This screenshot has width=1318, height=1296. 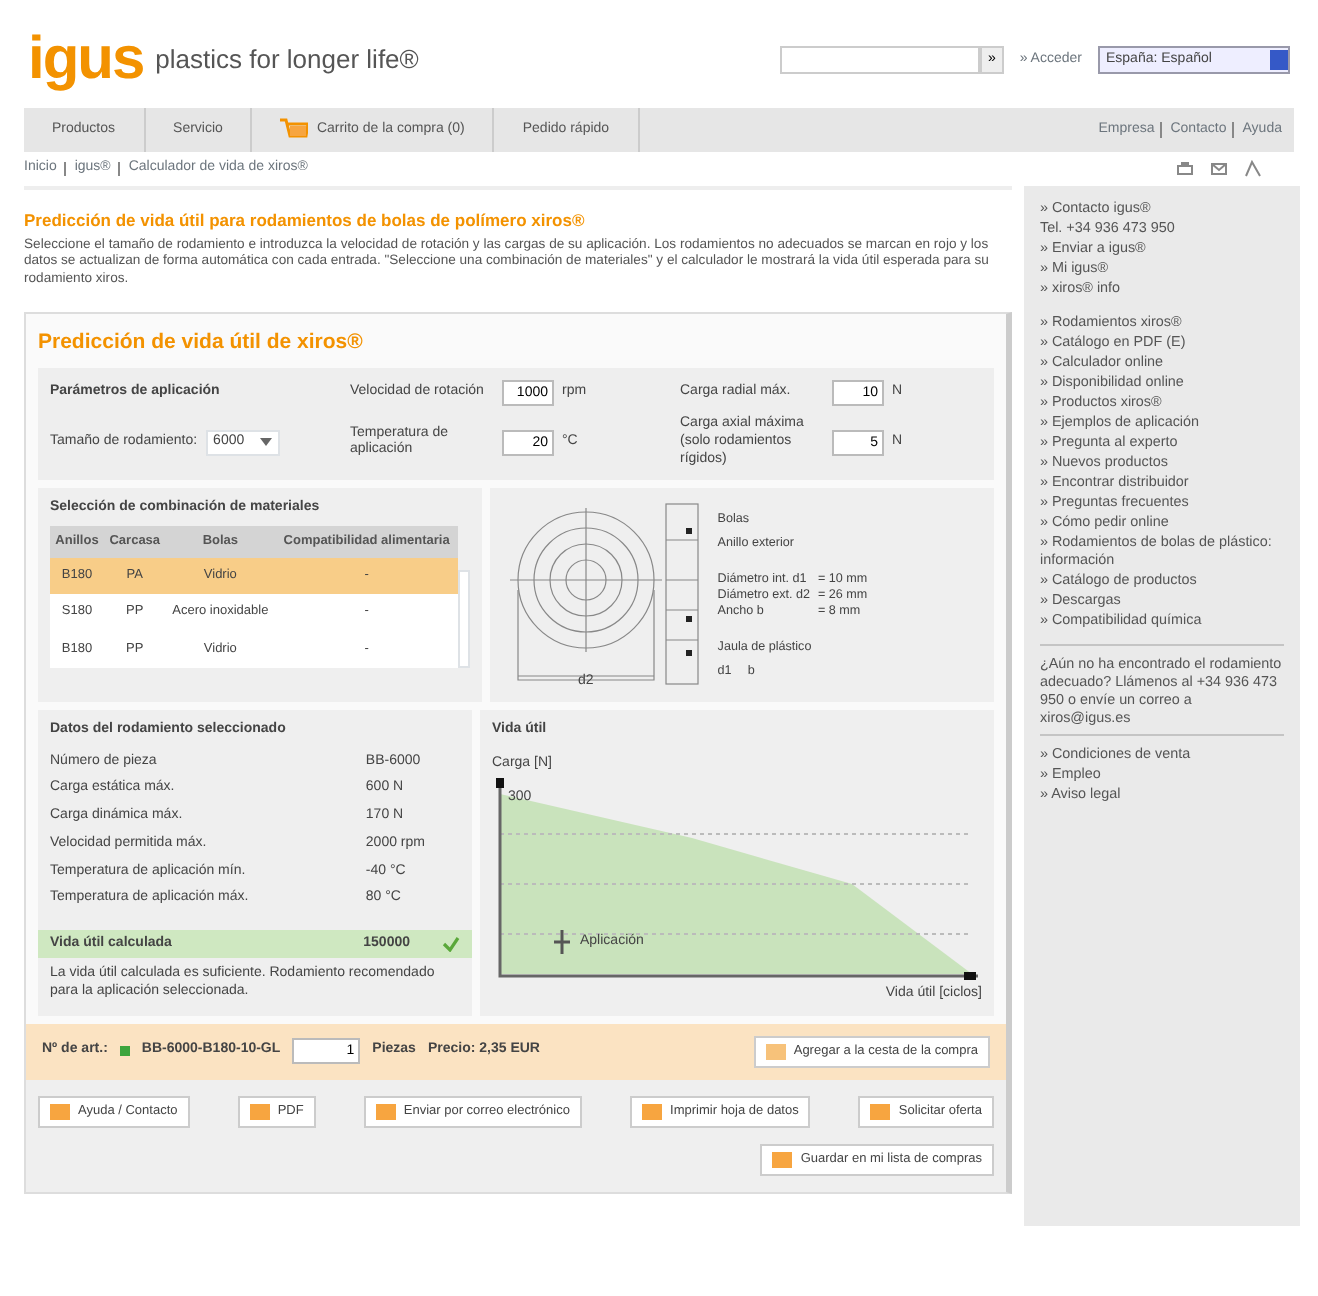 I want to click on scrollbar, so click(x=464, y=619).